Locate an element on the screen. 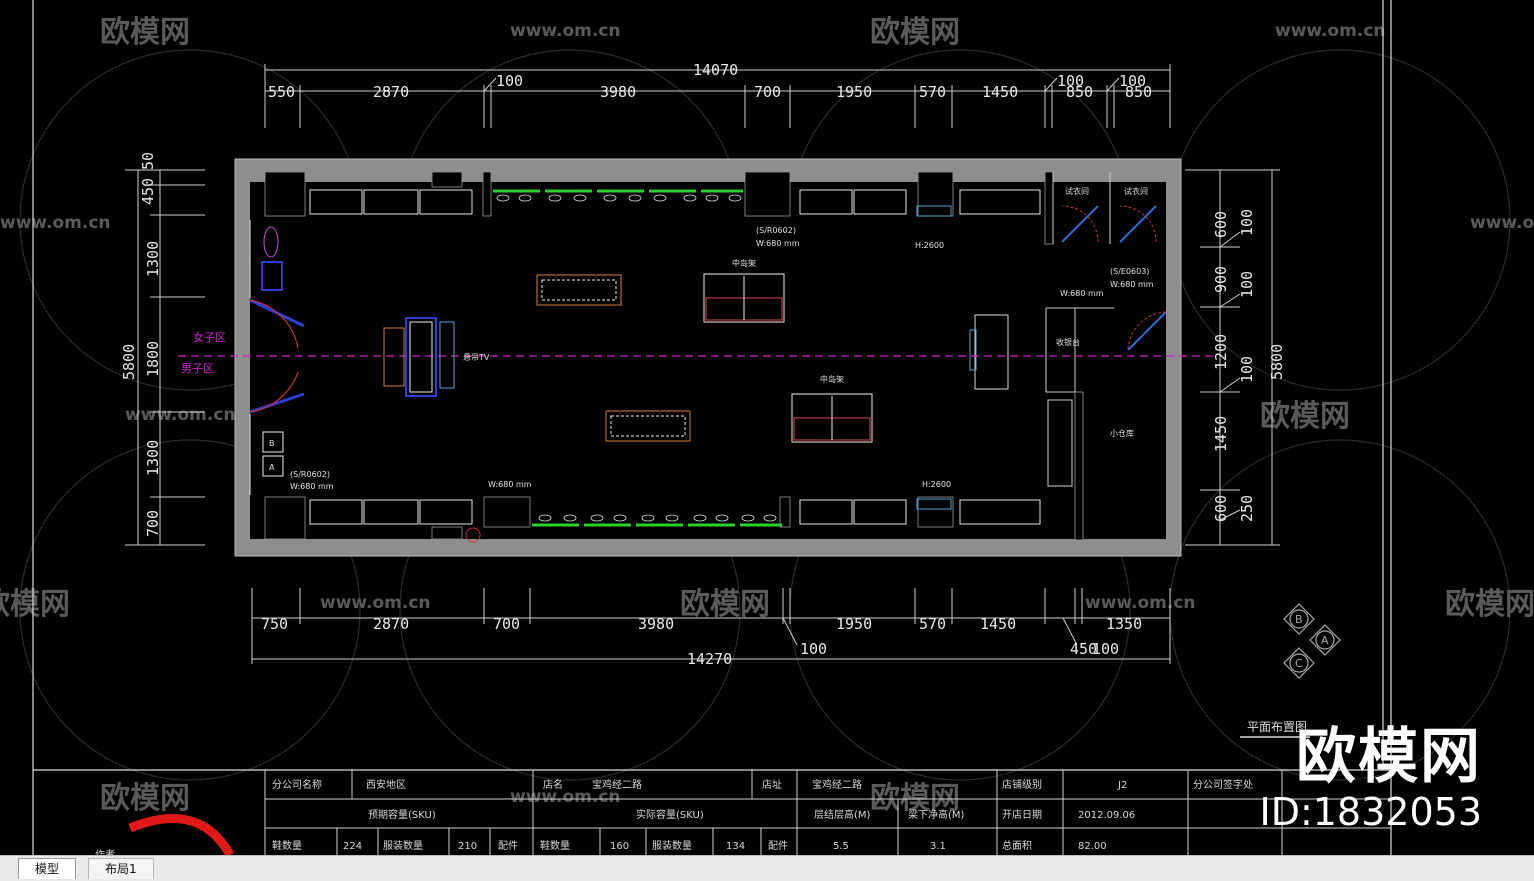 The width and height of the screenshot is (1534, 881). tab-model: 模型 is located at coordinates (47, 868).